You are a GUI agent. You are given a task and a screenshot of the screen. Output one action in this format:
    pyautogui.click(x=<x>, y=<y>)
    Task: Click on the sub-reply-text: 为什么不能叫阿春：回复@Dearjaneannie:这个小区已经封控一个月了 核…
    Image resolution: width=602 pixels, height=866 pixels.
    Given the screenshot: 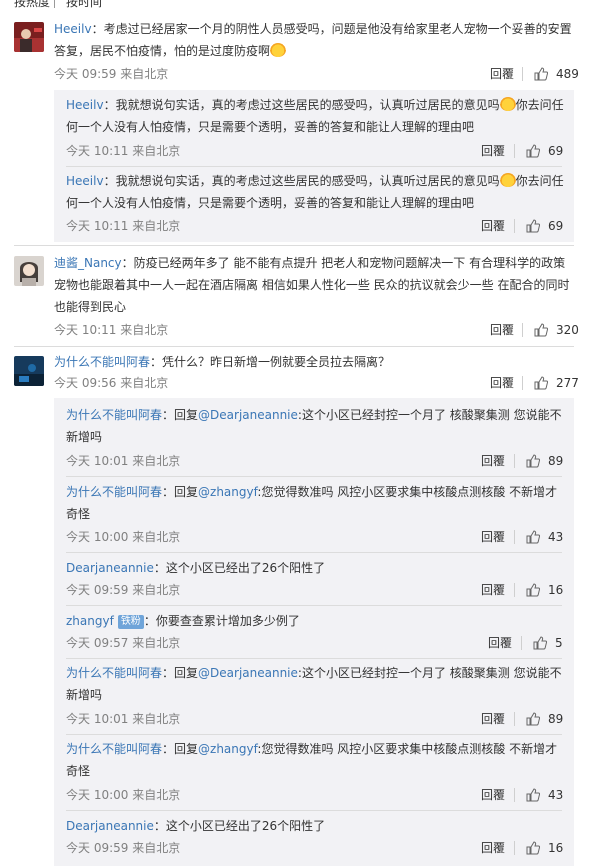 What is the action you would take?
    pyautogui.click(x=316, y=684)
    